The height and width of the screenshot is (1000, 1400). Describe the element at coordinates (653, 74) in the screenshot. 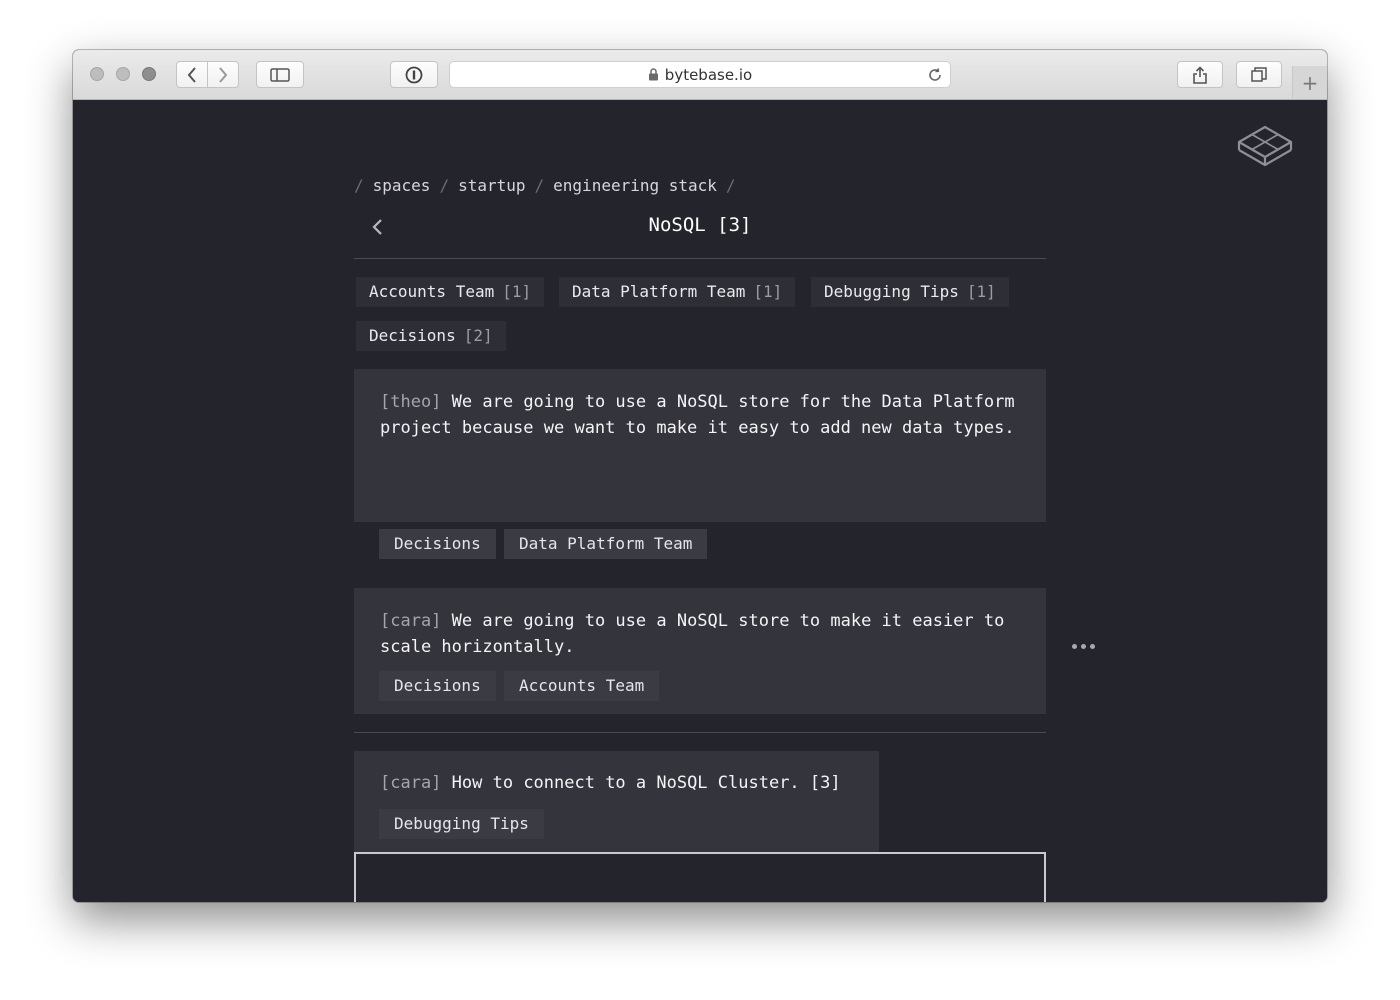

I see `lock-icon` at that location.